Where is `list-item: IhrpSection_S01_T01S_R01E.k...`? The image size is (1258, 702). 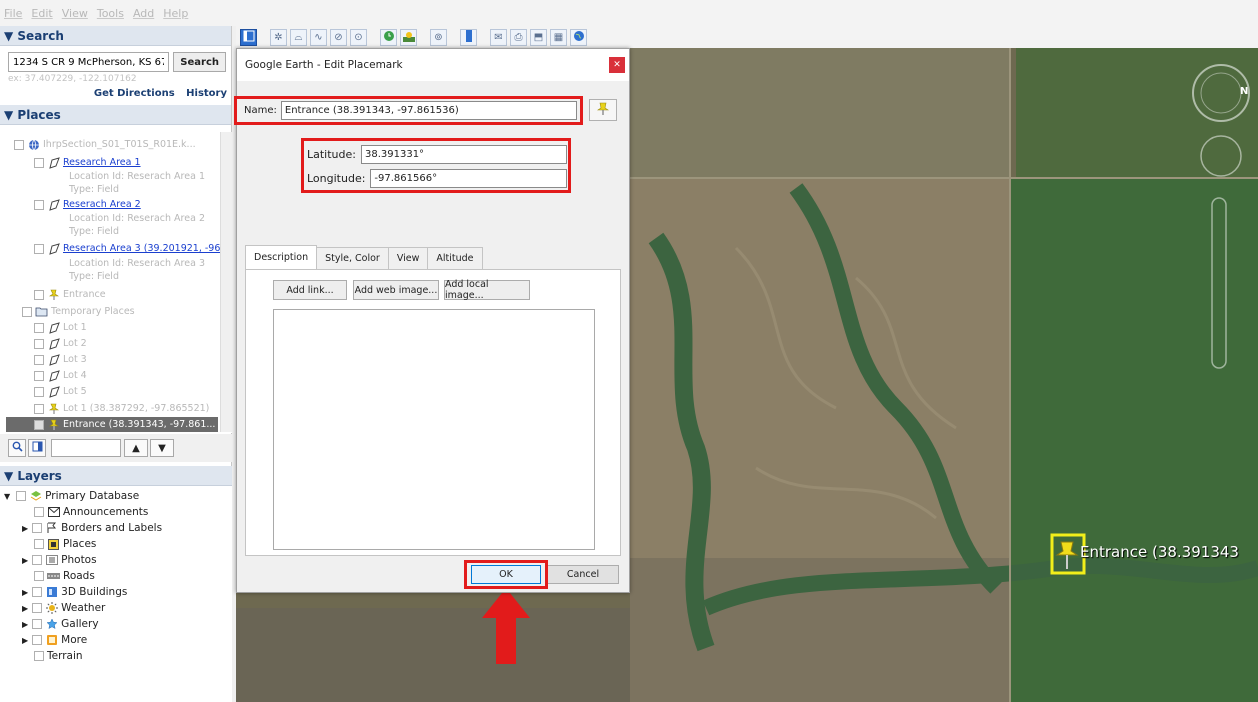 list-item: IhrpSection_S01_T01S_R01E.k... is located at coordinates (105, 144).